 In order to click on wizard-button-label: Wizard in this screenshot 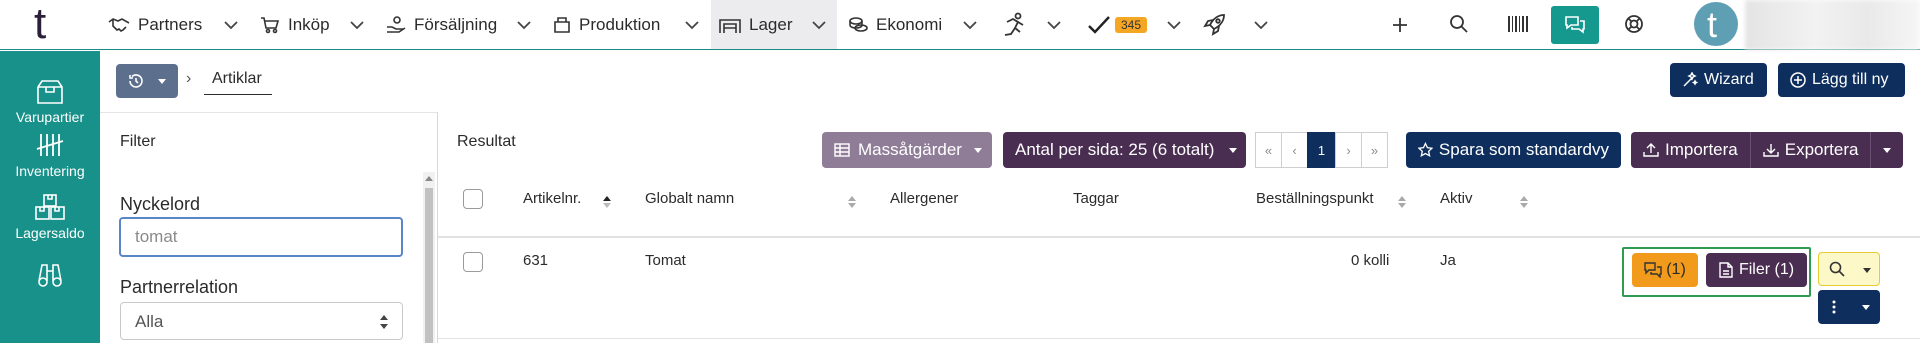, I will do `click(1729, 79)`.